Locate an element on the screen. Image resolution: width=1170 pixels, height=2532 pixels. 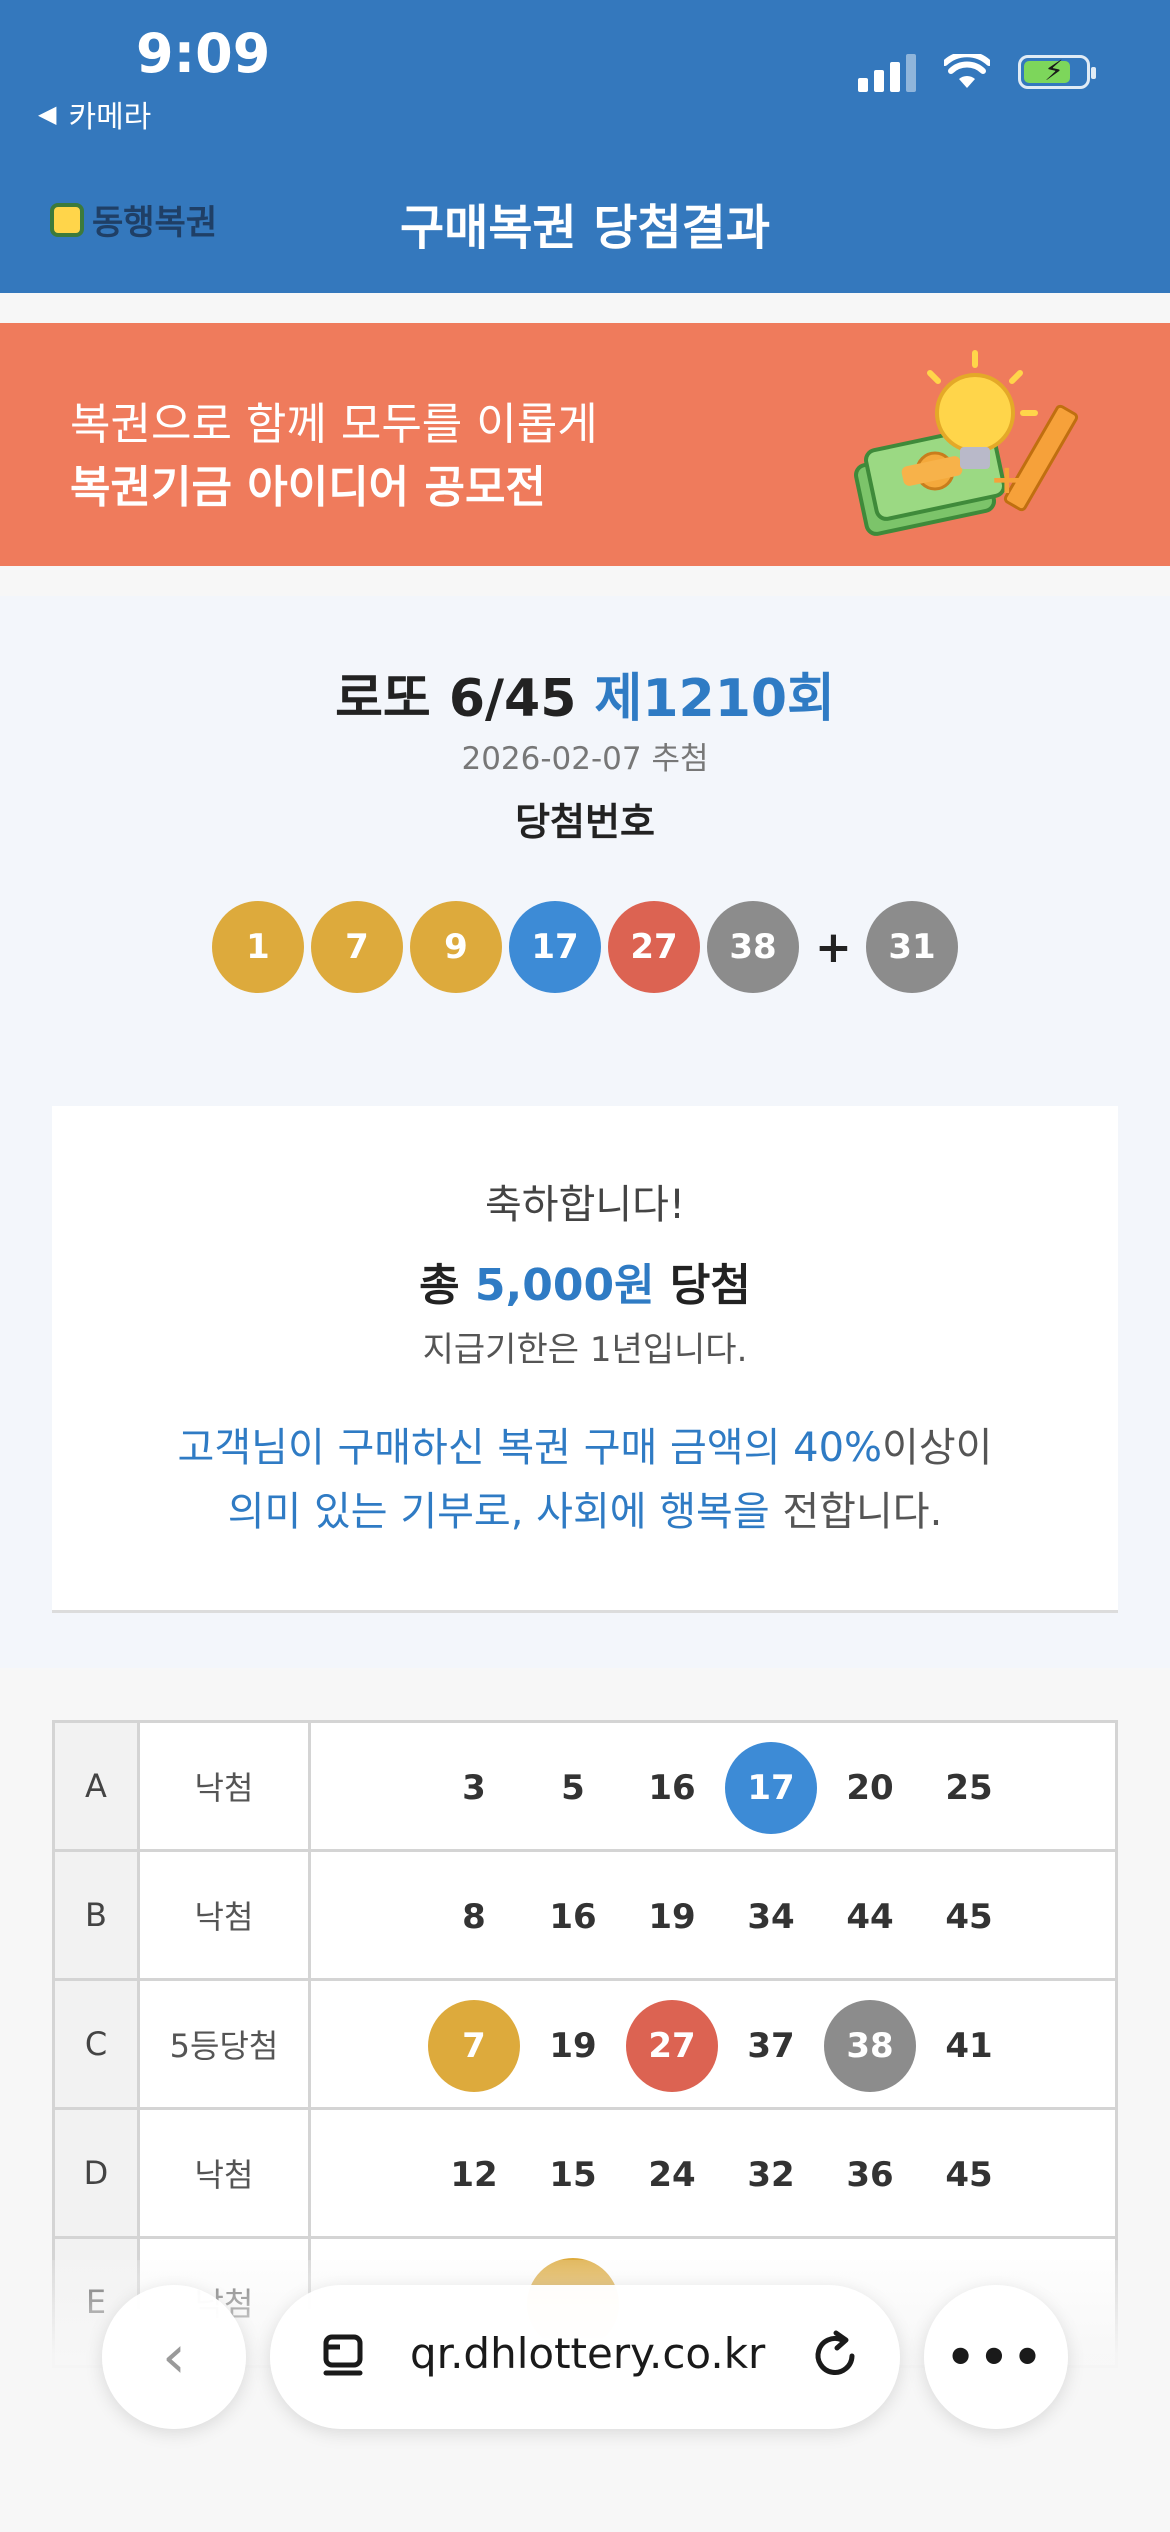
ticket-number: 8 is located at coordinates (474, 1917).